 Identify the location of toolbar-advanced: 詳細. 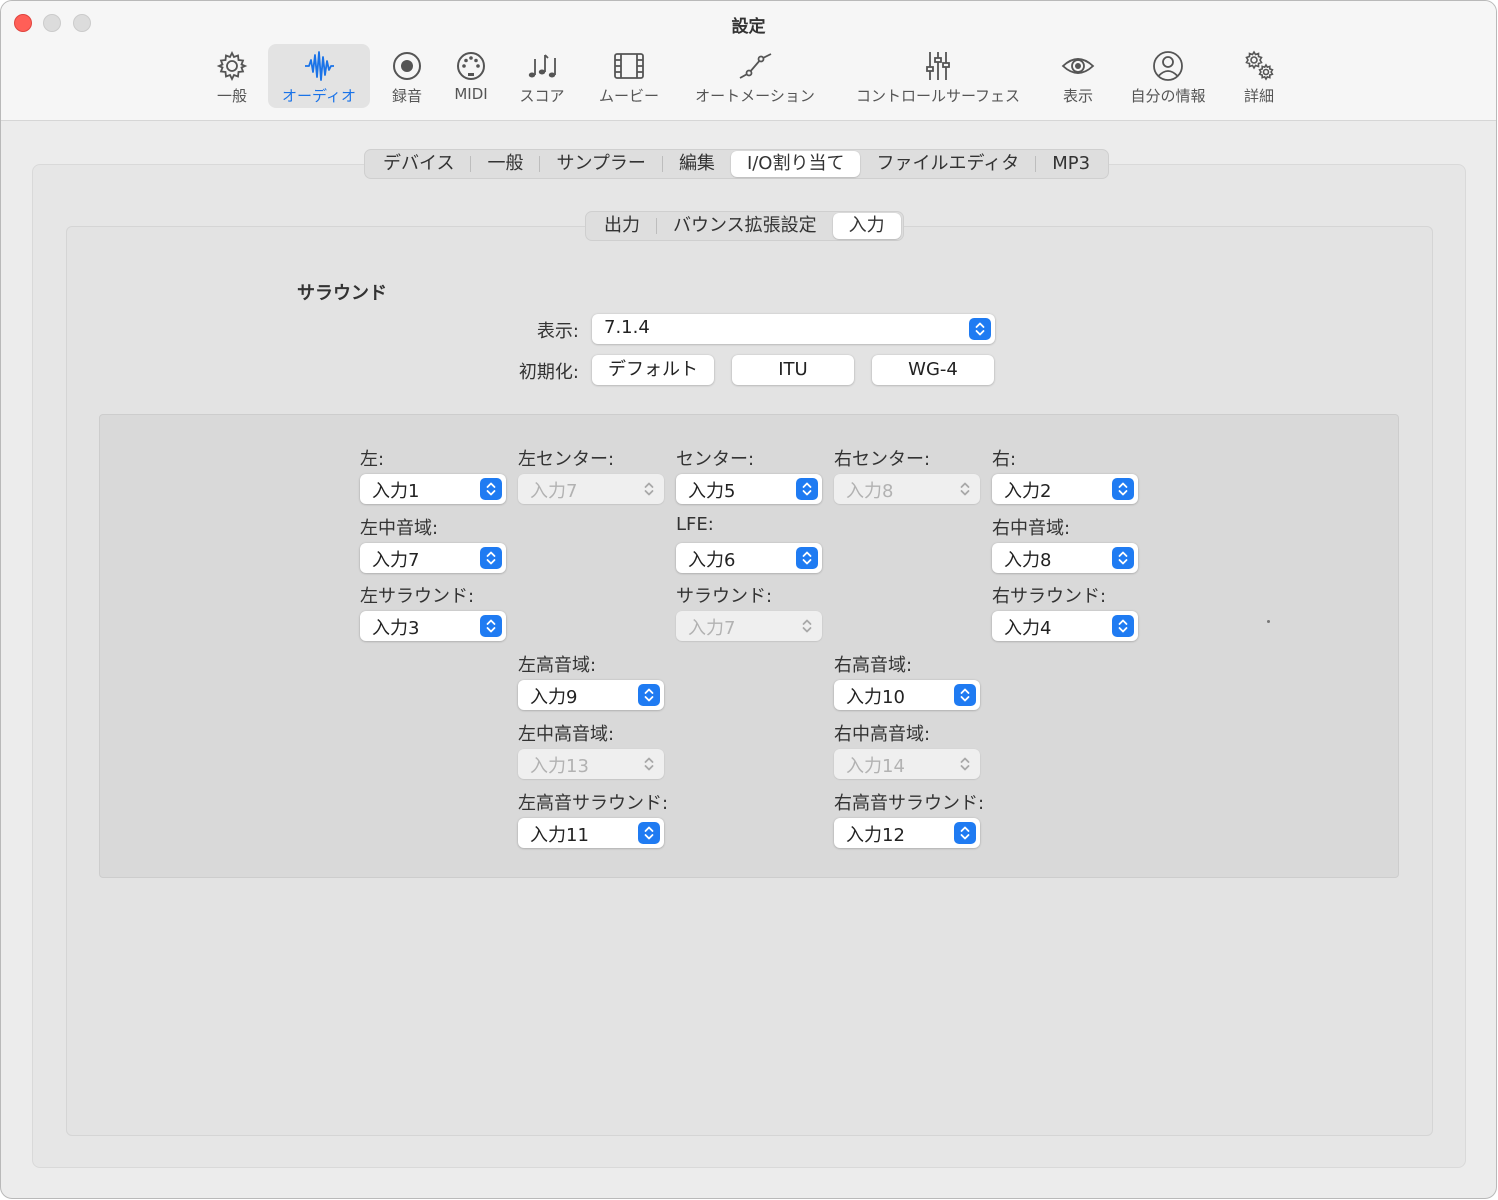
(1259, 76).